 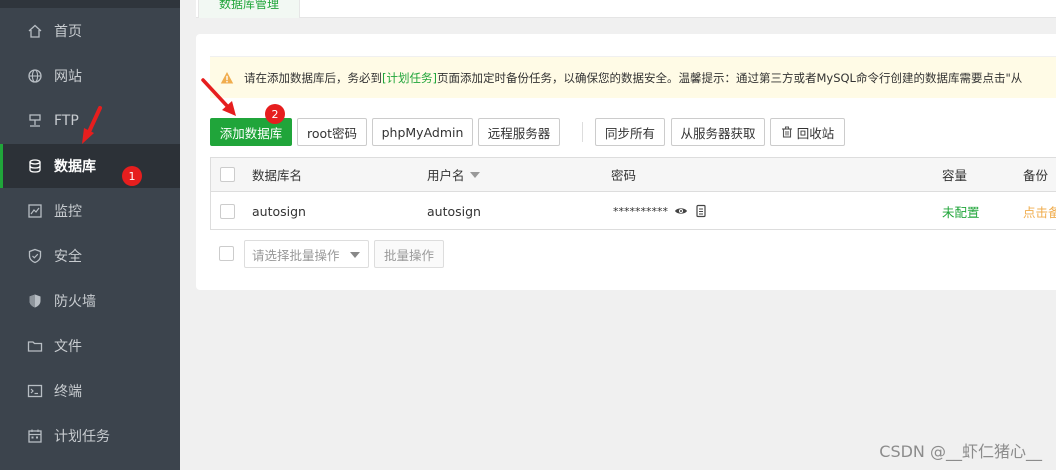 What do you see at coordinates (474, 174) in the screenshot?
I see `sort-down-icon` at bounding box center [474, 174].